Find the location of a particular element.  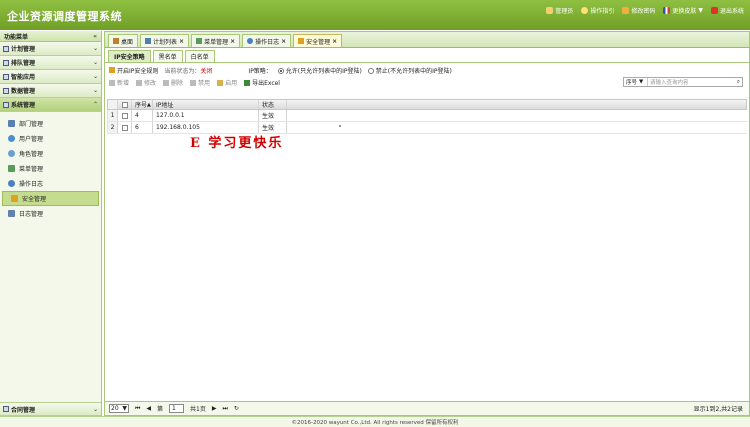

pagination-bar: 20 ▼ ⏮ ◀ 第 1 共1页 ▶ ⏭ ↻ 显示1到2,共2记录 is located at coordinates (427, 408).